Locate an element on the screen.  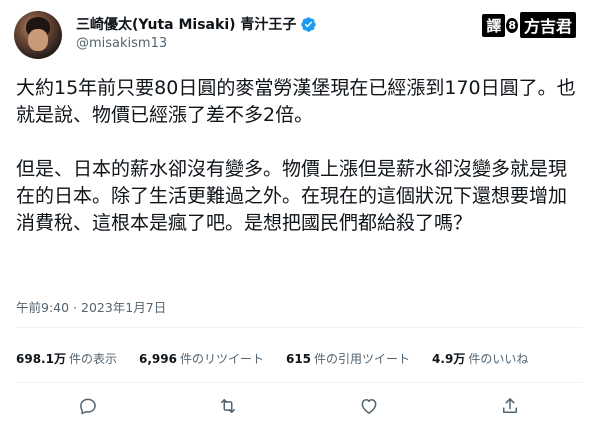
share-button is located at coordinates (510, 406).